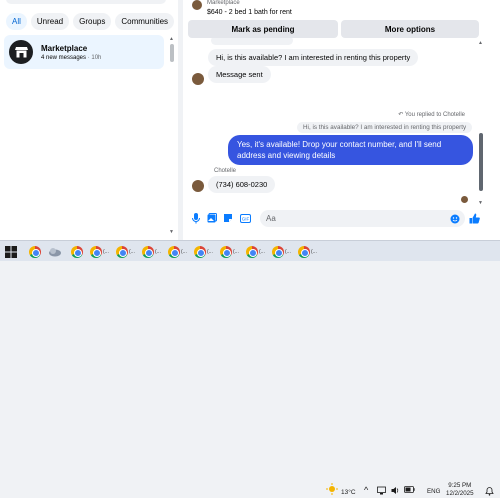 The width and height of the screenshot is (500, 498). Describe the element at coordinates (94, 57) in the screenshot. I see `chat-time: · 10h` at that location.